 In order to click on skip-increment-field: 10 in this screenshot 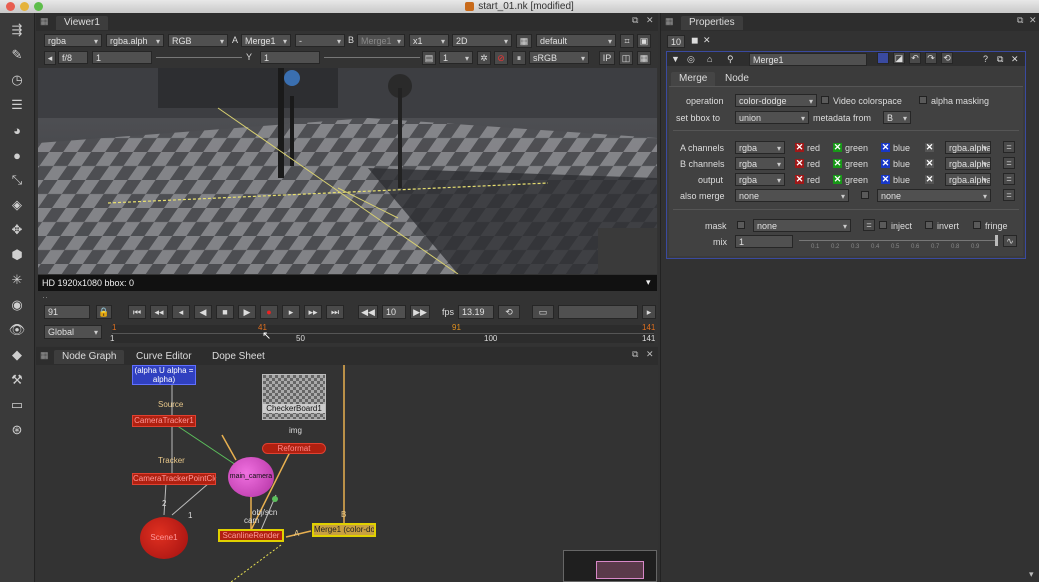, I will do `click(394, 312)`.